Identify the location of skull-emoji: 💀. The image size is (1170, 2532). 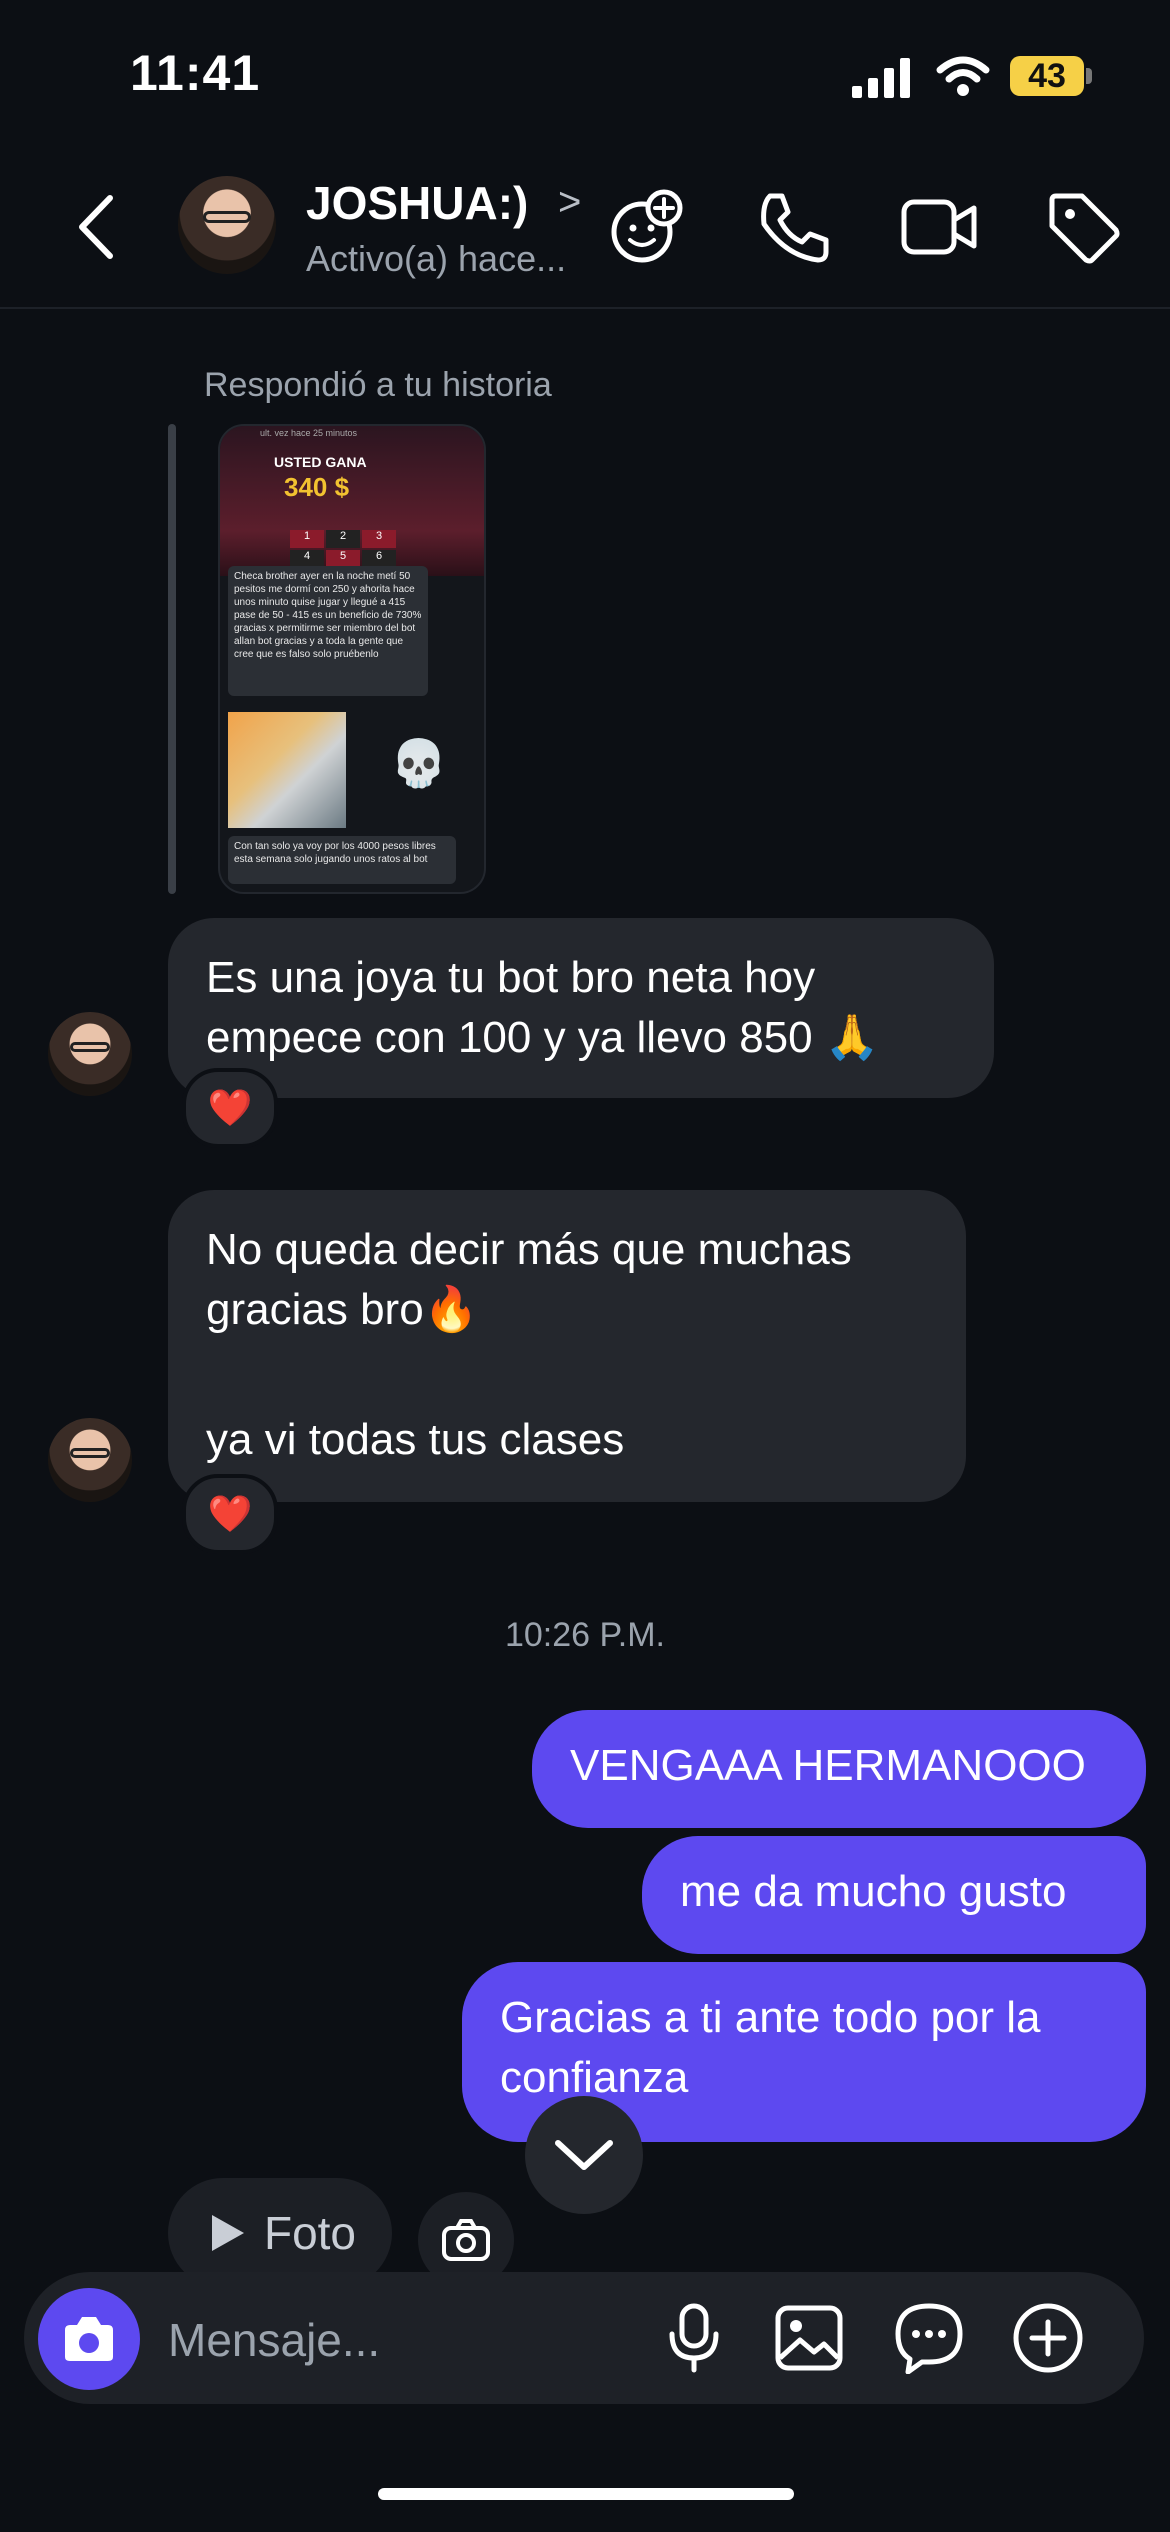
(419, 763).